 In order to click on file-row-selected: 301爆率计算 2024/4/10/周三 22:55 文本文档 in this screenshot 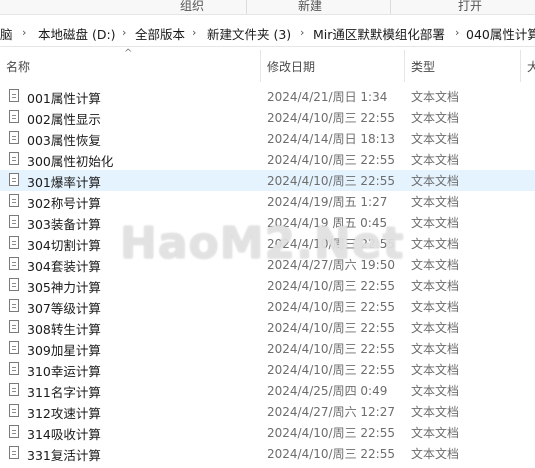, I will do `click(267, 180)`.